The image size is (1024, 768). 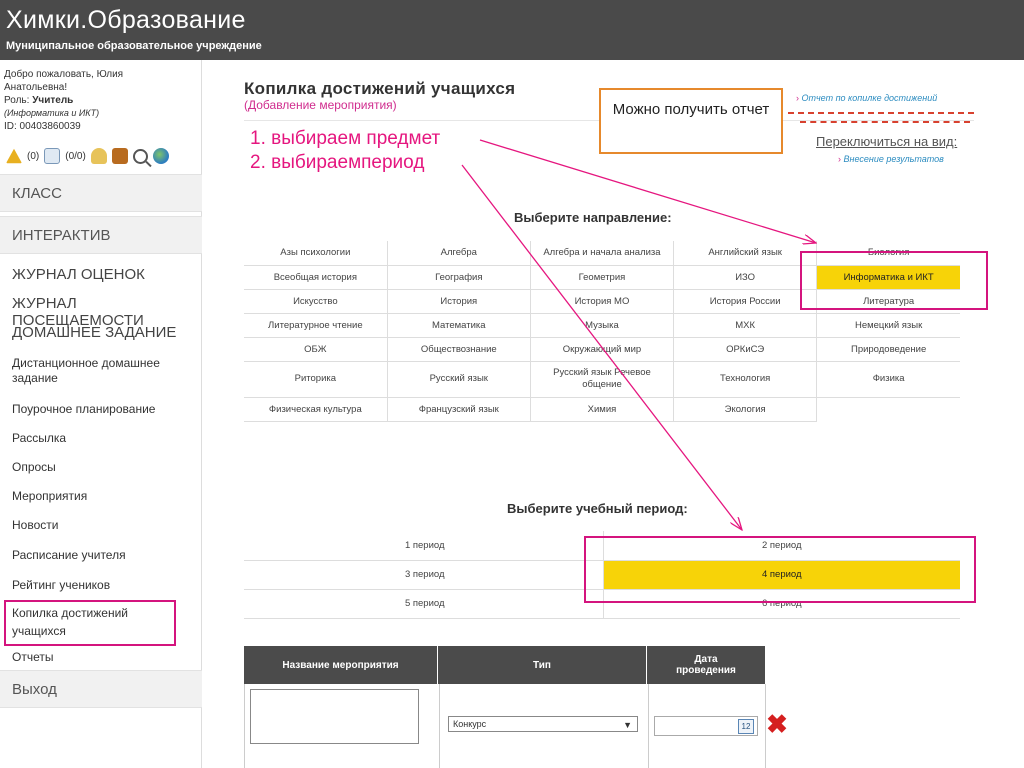 What do you see at coordinates (90, 623) in the screenshot?
I see `menu-achievements: Копилка достижений учащихся` at bounding box center [90, 623].